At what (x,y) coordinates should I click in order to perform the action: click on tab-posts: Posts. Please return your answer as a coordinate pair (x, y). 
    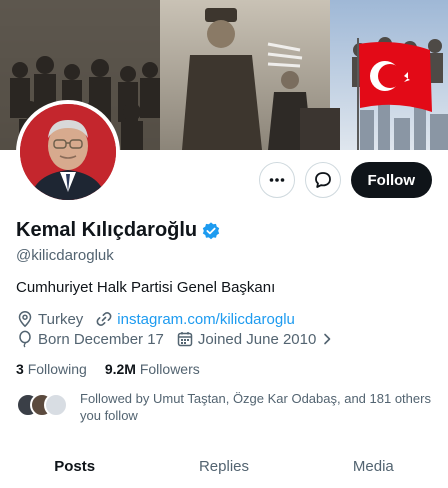
    Looking at the image, I should click on (74, 466).